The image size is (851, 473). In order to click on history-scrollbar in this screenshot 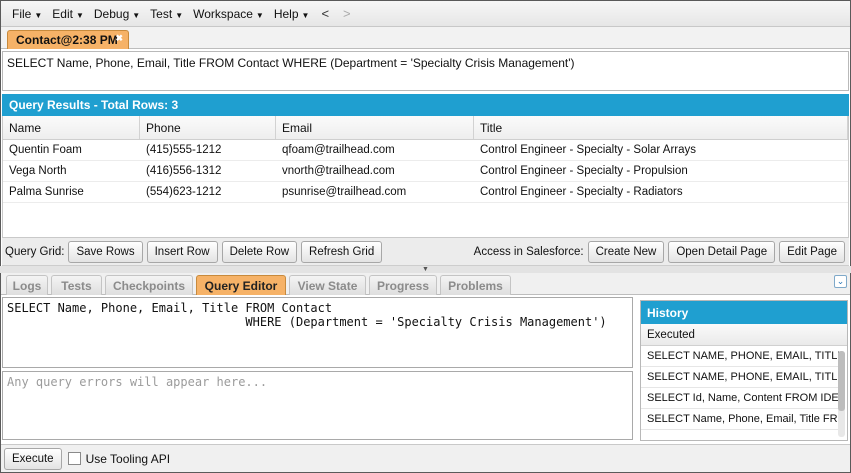, I will do `click(841, 394)`.